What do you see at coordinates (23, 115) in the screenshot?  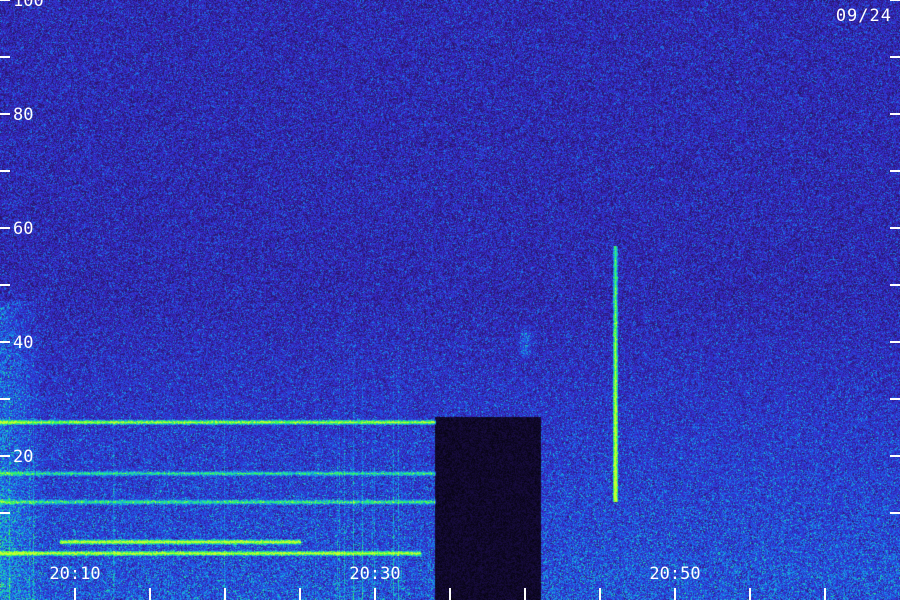 I see `y-tick-label: 80` at bounding box center [23, 115].